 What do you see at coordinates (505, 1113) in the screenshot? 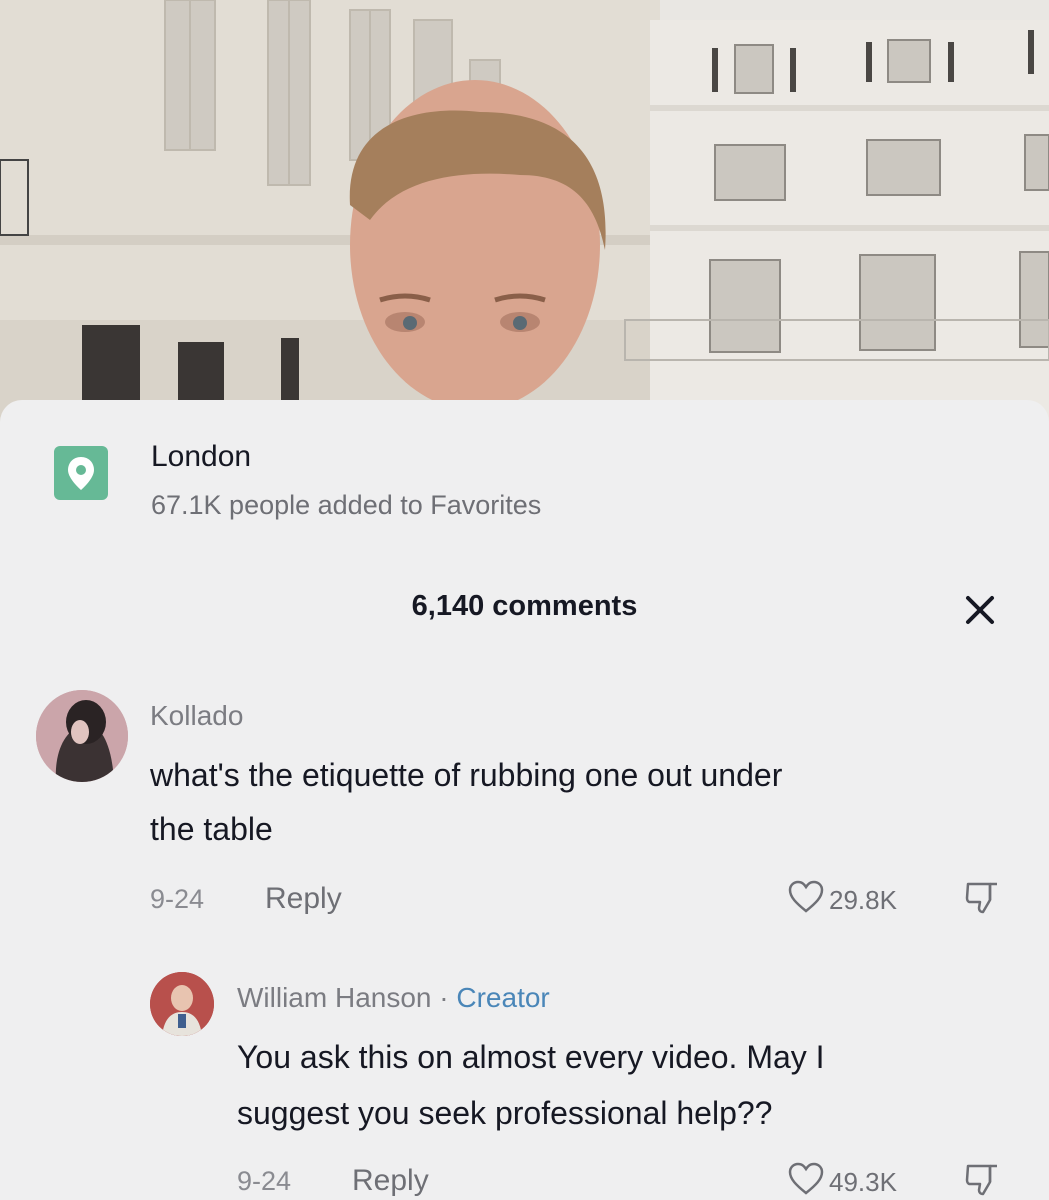
I see `comment-text-line: suggest you seek professional help??` at bounding box center [505, 1113].